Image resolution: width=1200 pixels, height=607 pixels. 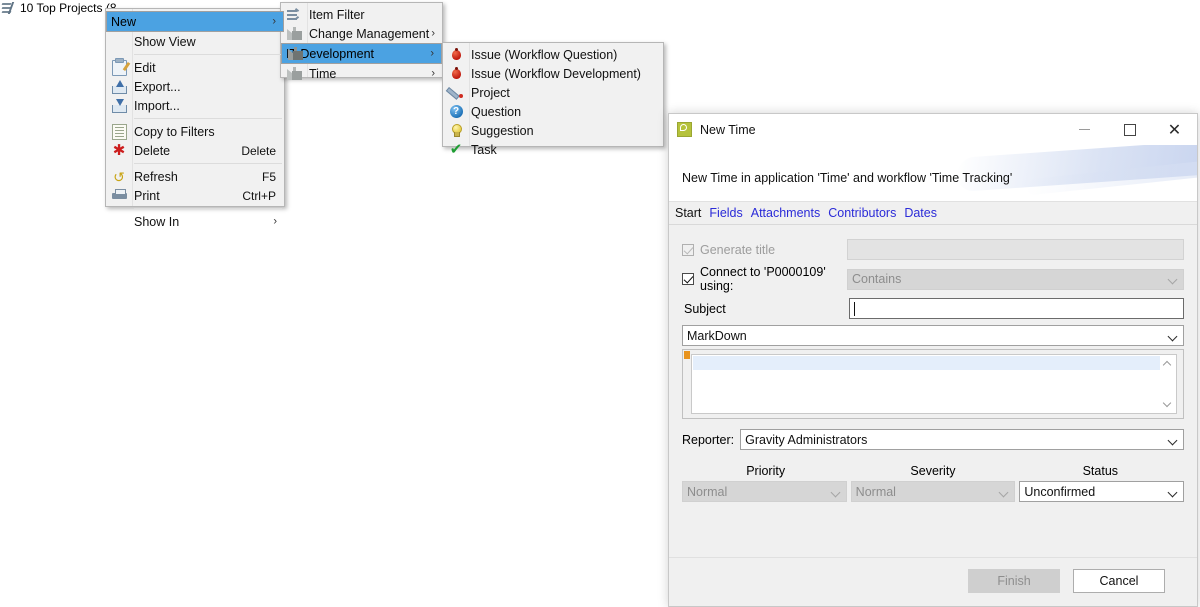 What do you see at coordinates (1167, 384) in the screenshot?
I see `editor-scrollbar` at bounding box center [1167, 384].